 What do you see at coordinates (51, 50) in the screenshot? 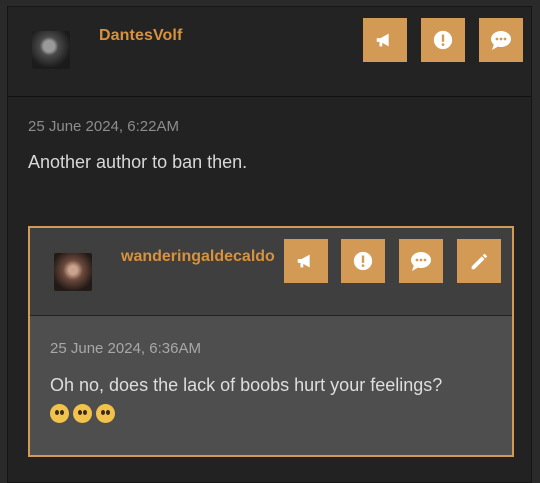
I see `user-avatar` at bounding box center [51, 50].